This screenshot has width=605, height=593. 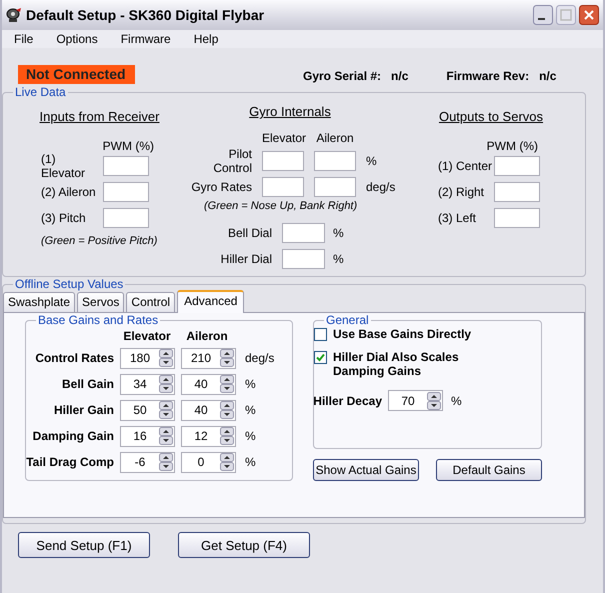 I want to click on serial-value: n/c, so click(x=399, y=76).